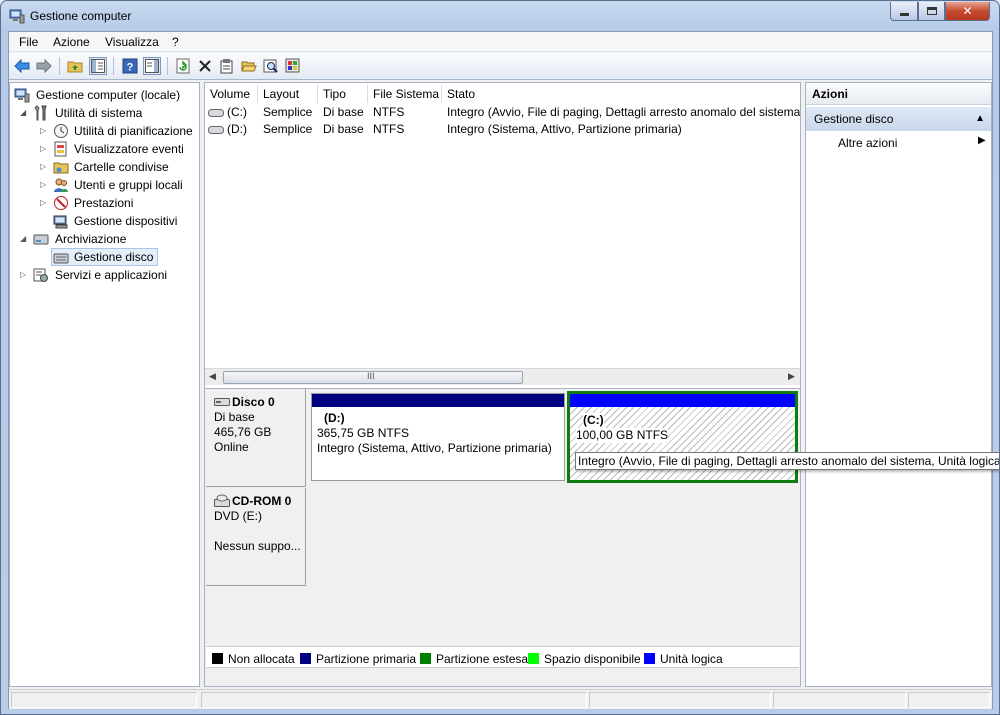  Describe the element at coordinates (132, 42) in the screenshot. I see `menu-visualizza: Visualizza` at that location.